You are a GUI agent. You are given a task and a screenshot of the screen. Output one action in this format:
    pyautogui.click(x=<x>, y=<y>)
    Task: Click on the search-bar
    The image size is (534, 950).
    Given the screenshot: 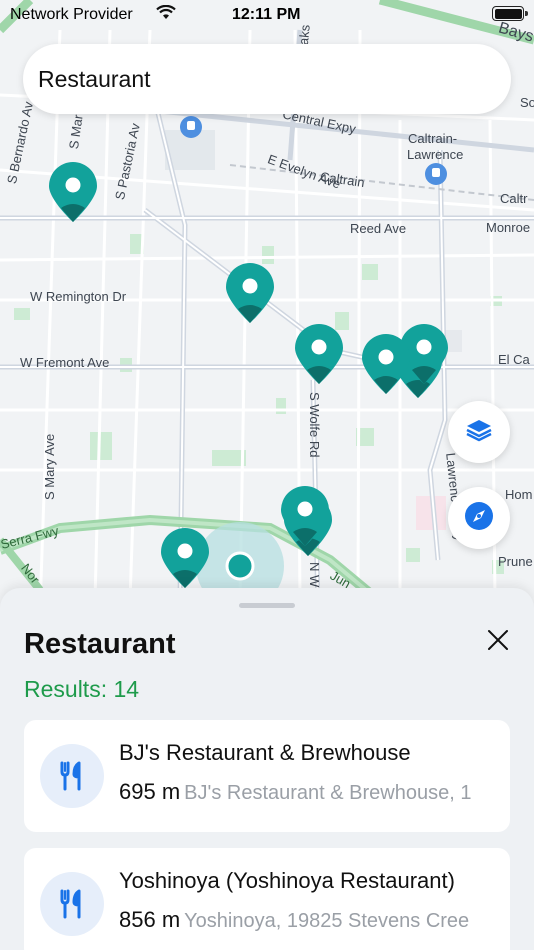 What is the action you would take?
    pyautogui.click(x=267, y=79)
    